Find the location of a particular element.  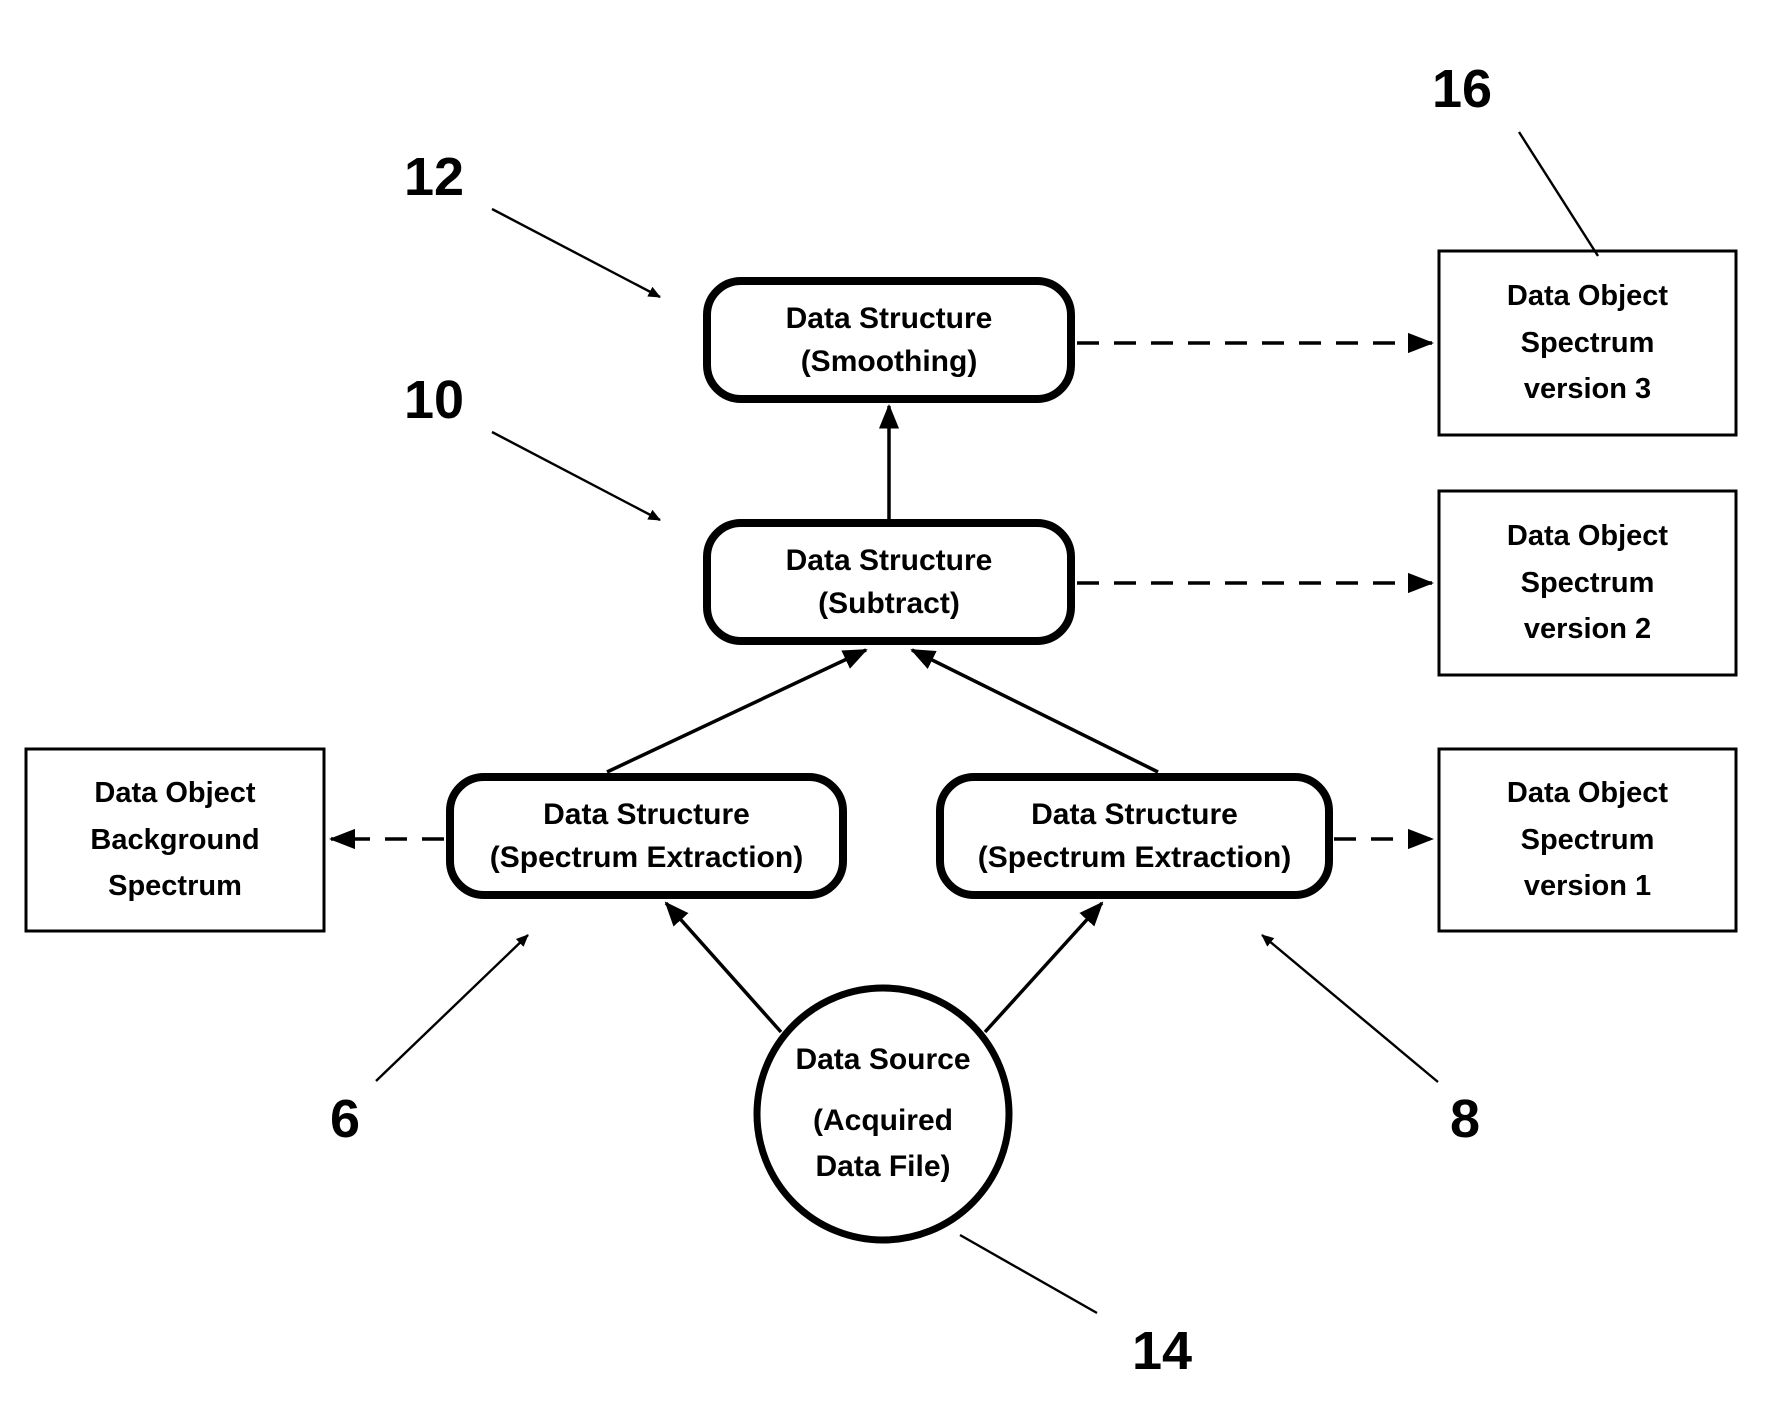

node-shape-object-background is located at coordinates (175, 840).